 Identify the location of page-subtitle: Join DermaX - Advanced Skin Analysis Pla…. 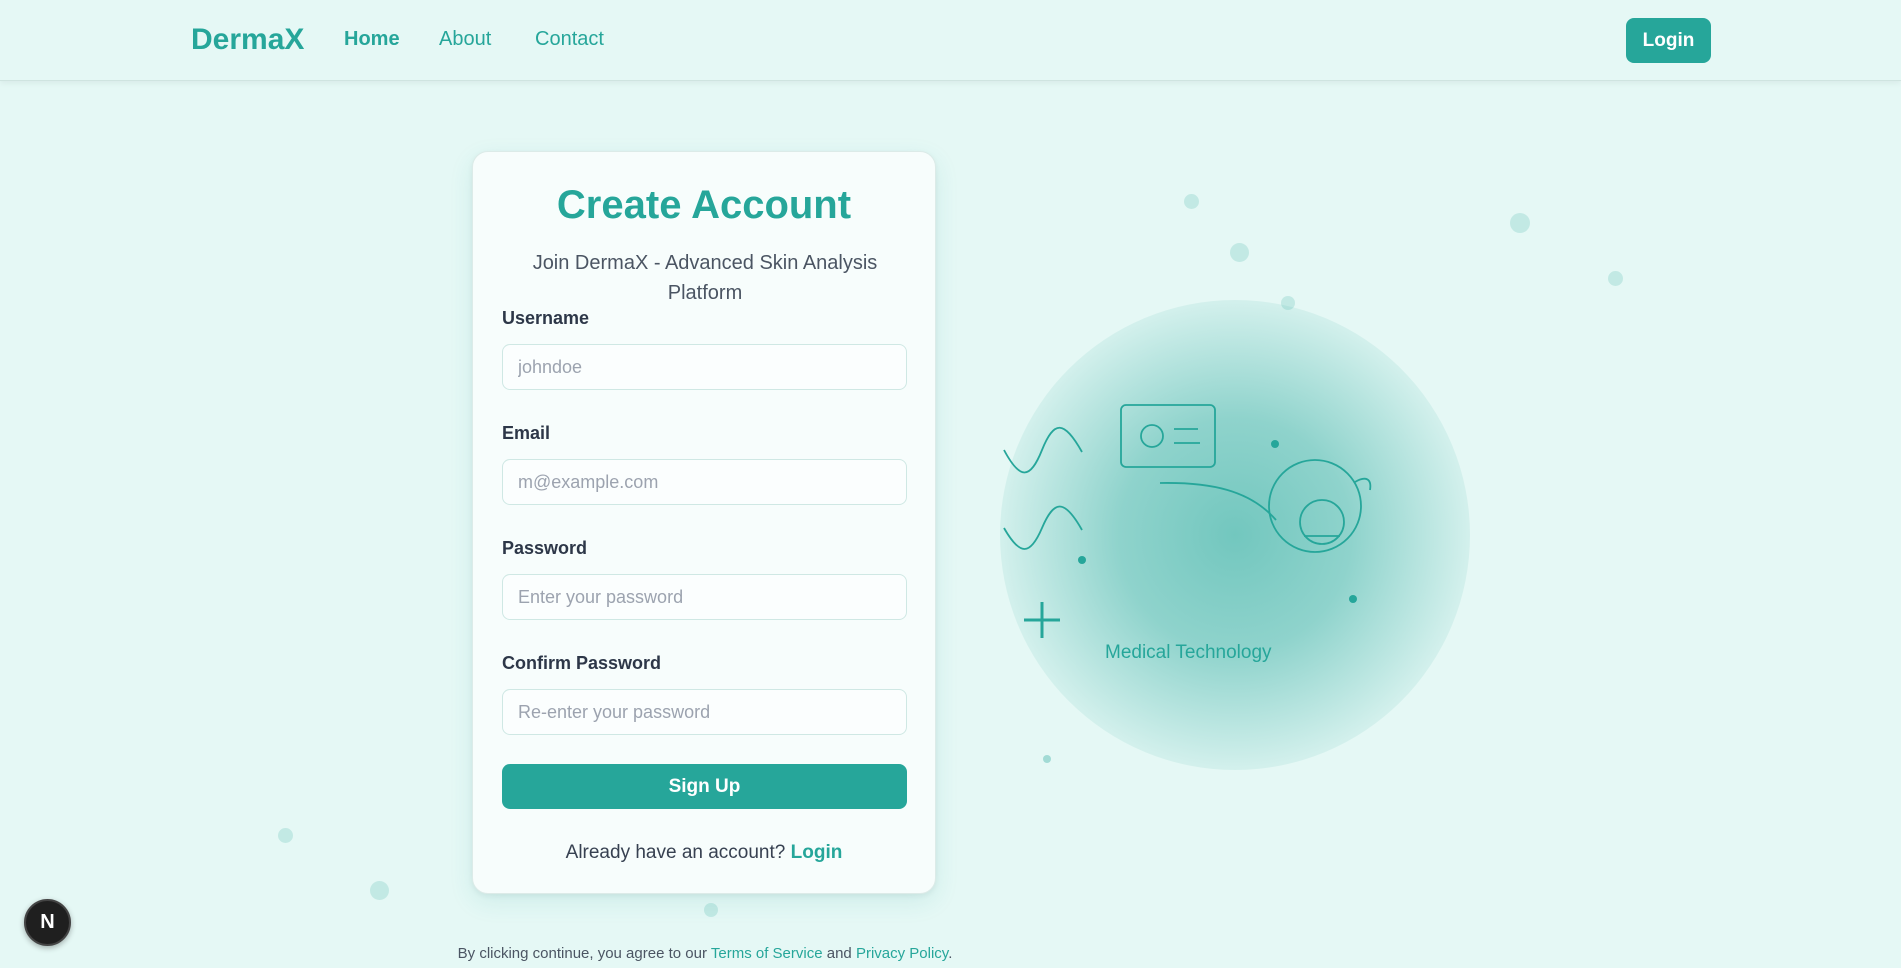
(705, 278).